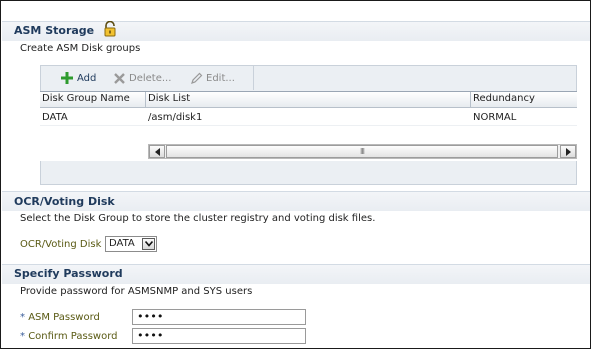  Describe the element at coordinates (68, 273) in the screenshot. I see `specify-password-title: Specify Password` at that location.